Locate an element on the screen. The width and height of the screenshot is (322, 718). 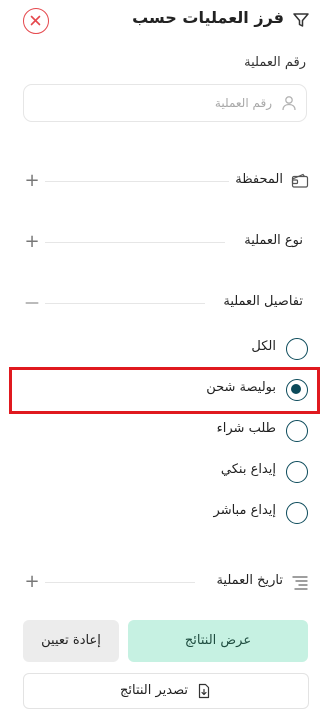
radio-option-direct-deposit: إيداع مباشر is located at coordinates (238, 513).